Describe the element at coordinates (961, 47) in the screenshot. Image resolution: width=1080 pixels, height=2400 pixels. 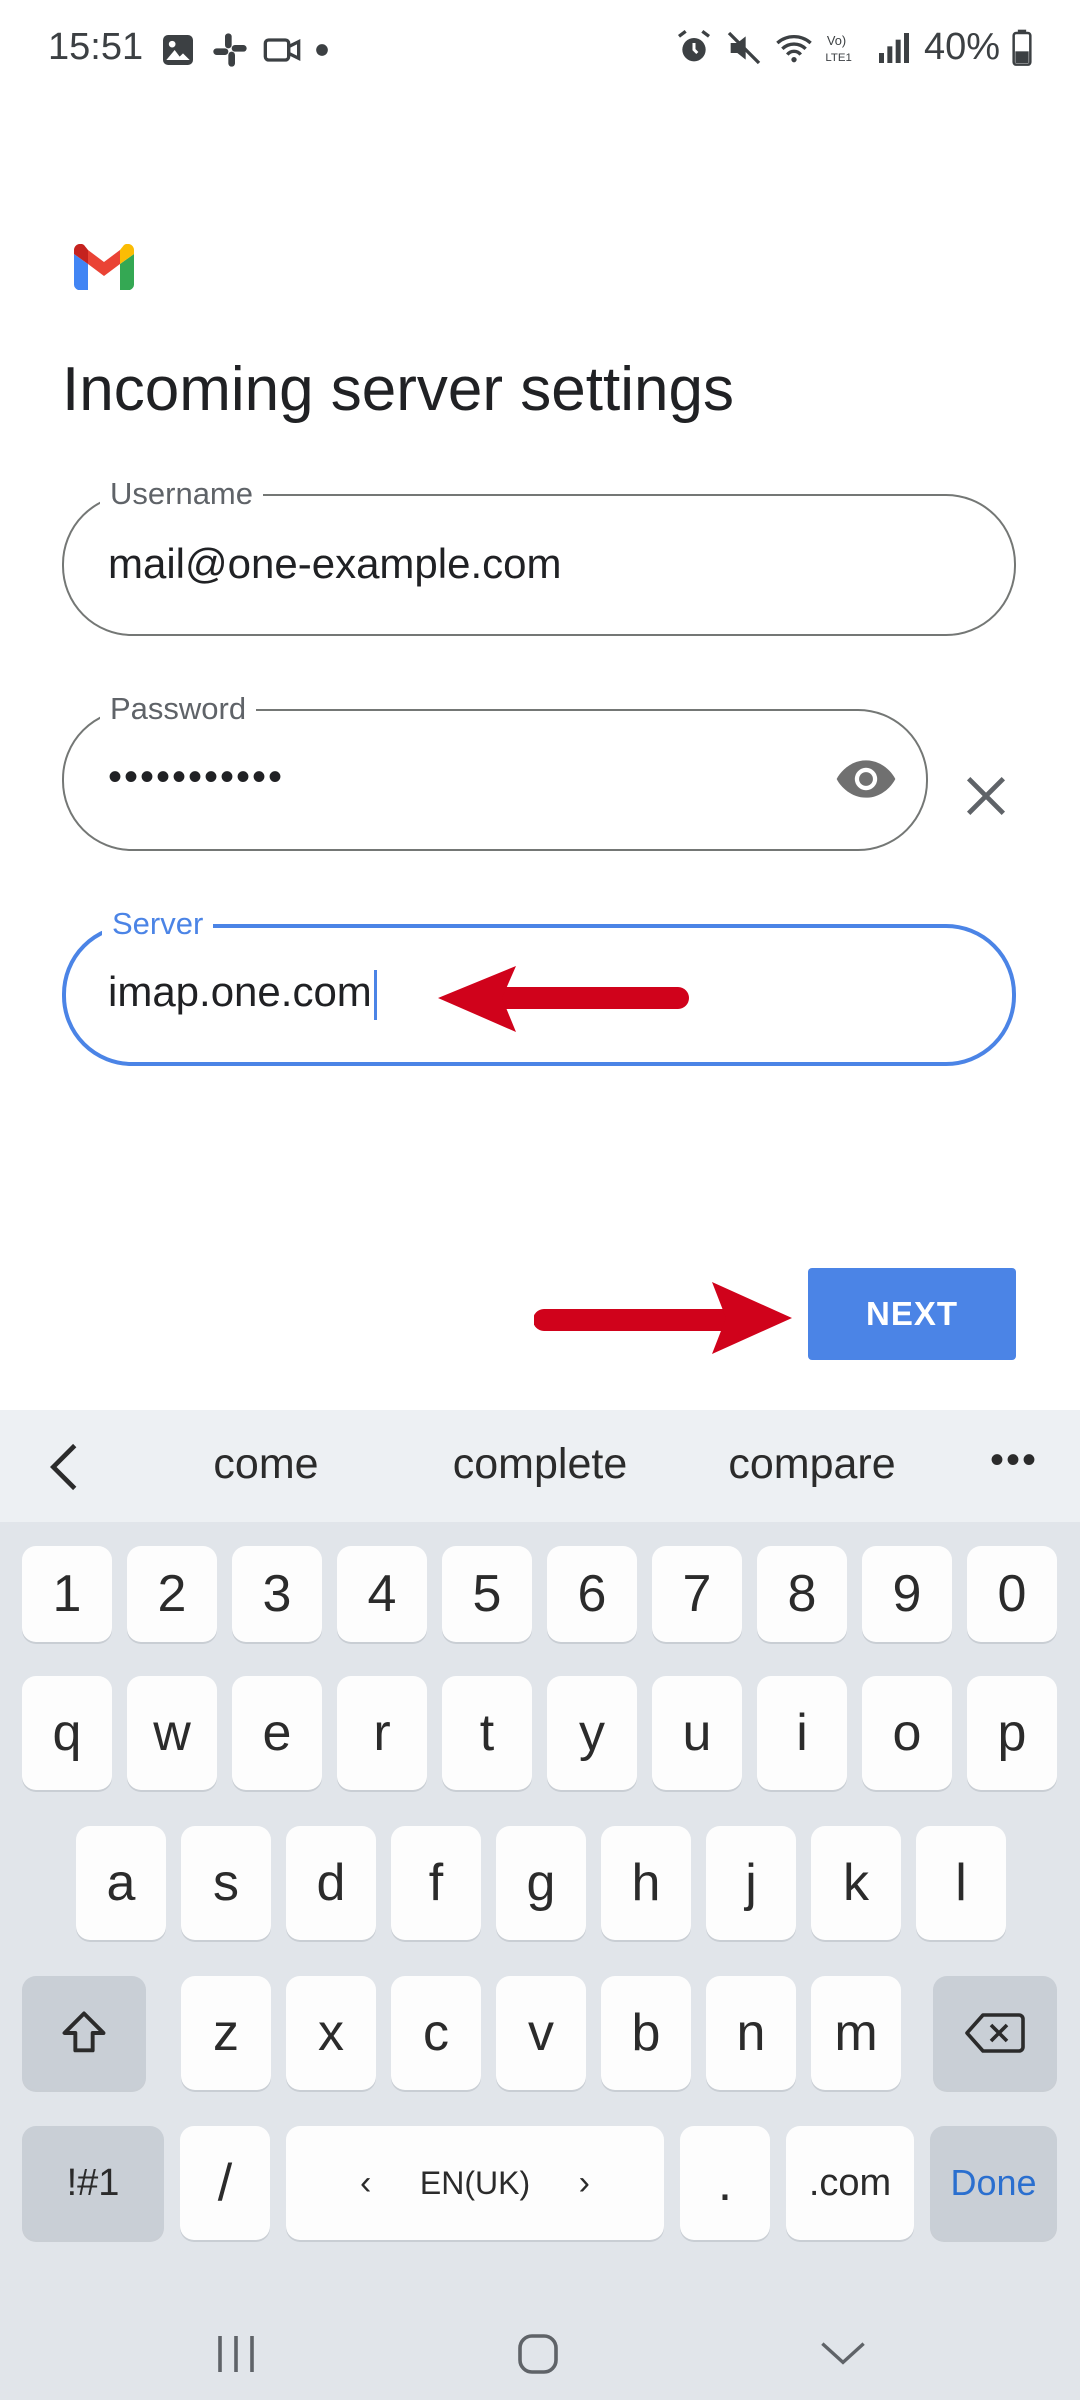
I see `battery-percent: 40%` at that location.